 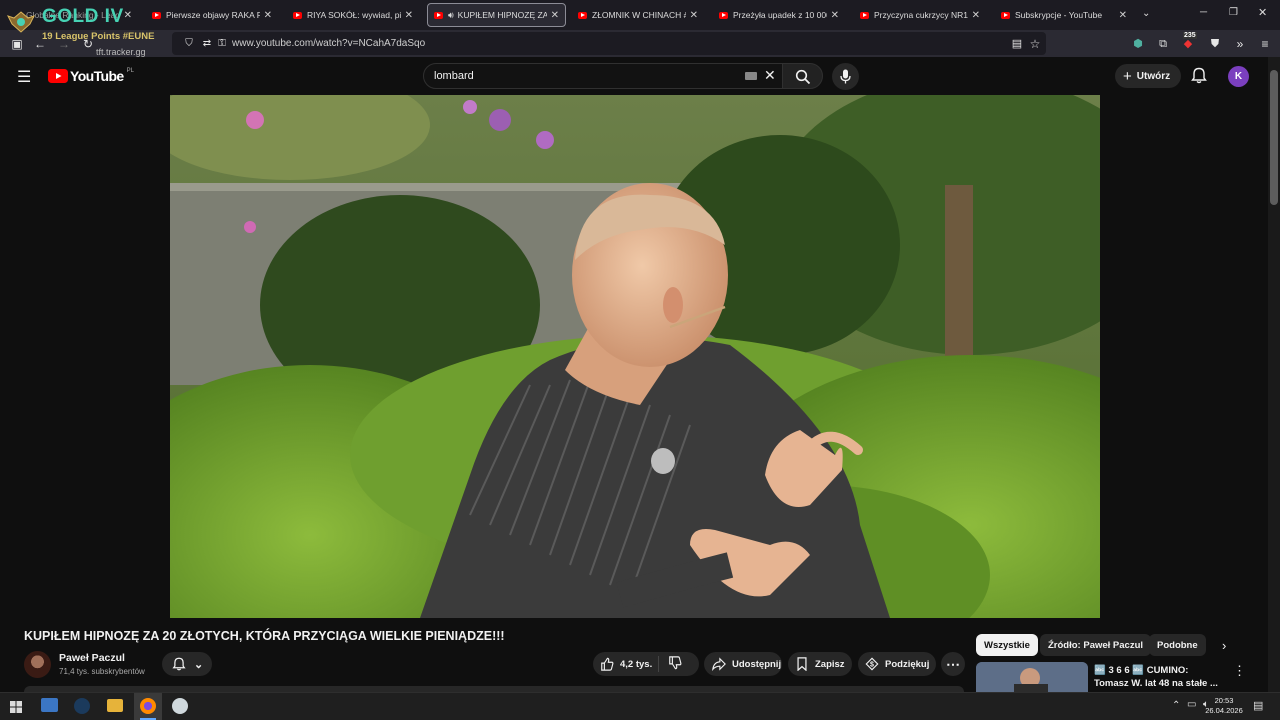 I want to click on tab-list-chevron-icon: ⌄, so click(x=1146, y=13).